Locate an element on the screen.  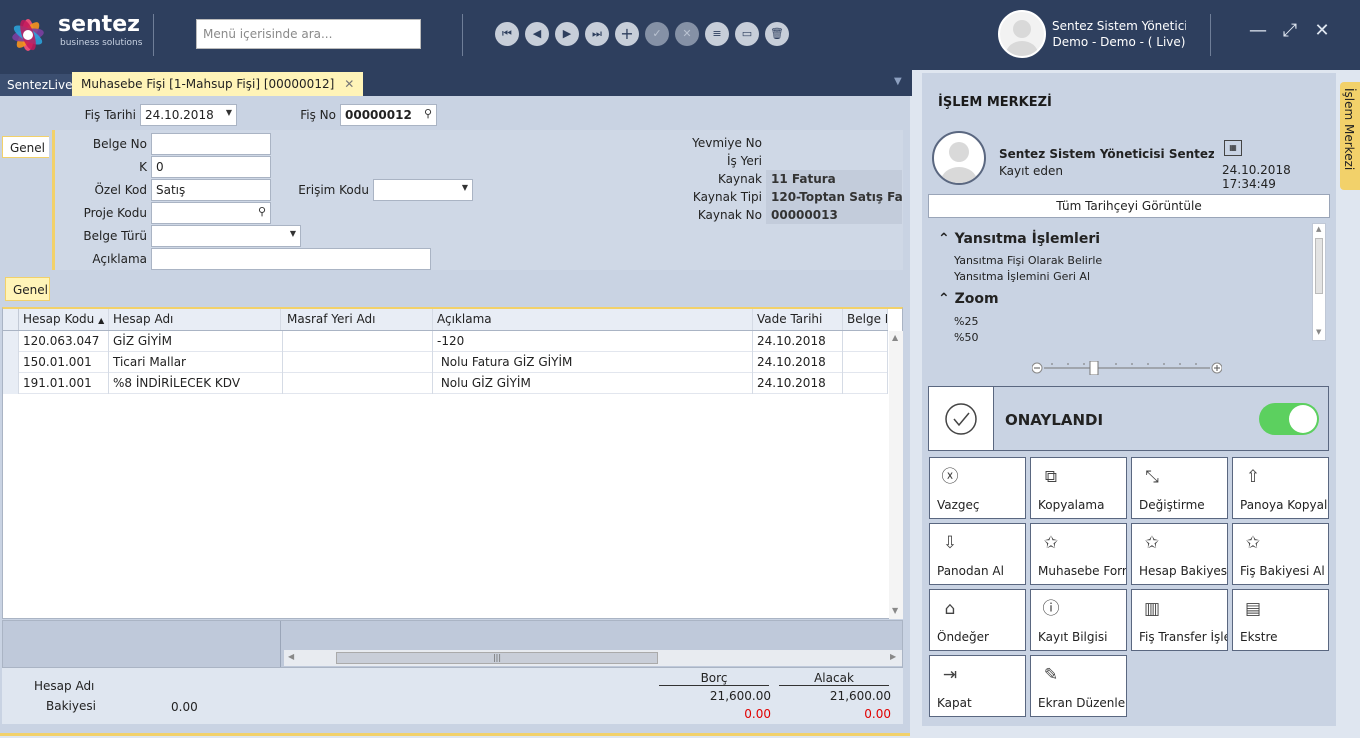
action-tile-fis-bakiyesi: ✩ Fiş Bakiyesi Al is located at coordinates (1280, 554).